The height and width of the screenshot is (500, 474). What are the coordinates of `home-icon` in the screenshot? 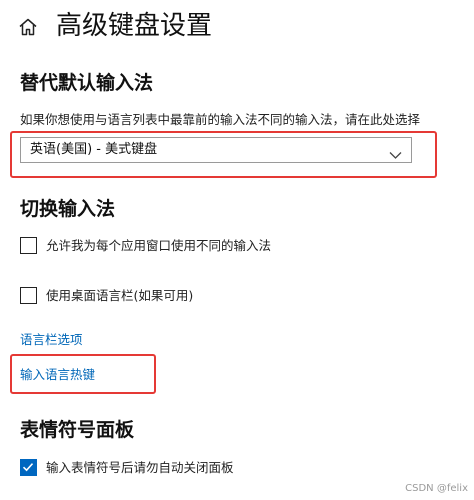 It's located at (28, 27).